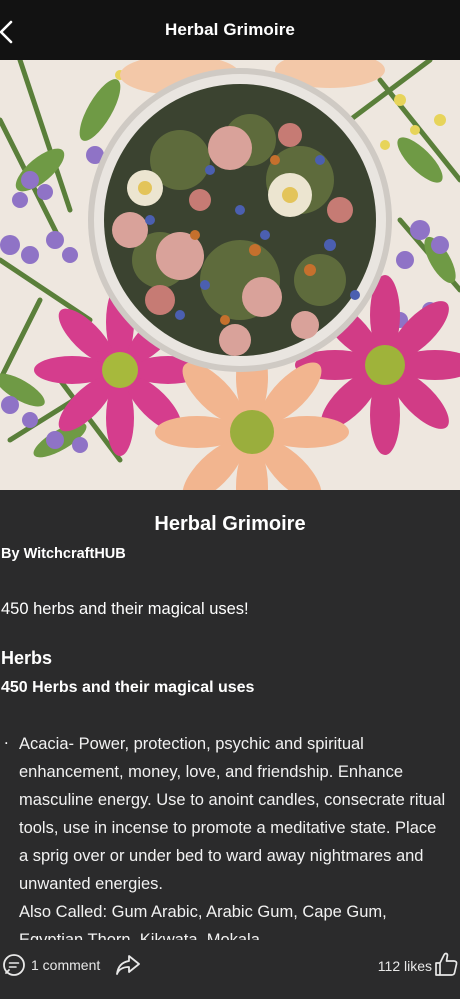  Describe the element at coordinates (66, 965) in the screenshot. I see `comment-count: 1 comment` at that location.